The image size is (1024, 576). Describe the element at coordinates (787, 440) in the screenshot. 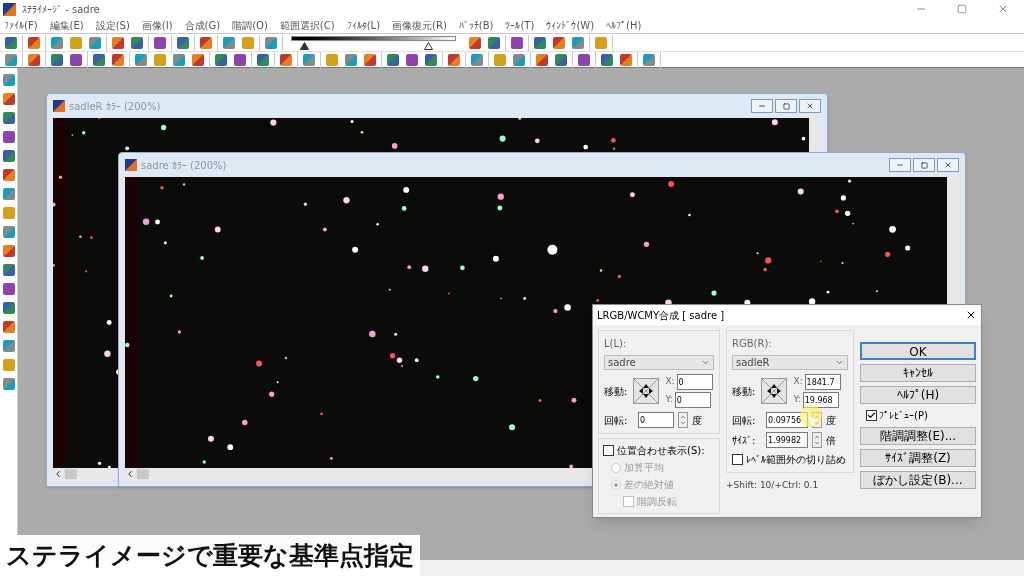

I see `input-field: 1.99982` at that location.